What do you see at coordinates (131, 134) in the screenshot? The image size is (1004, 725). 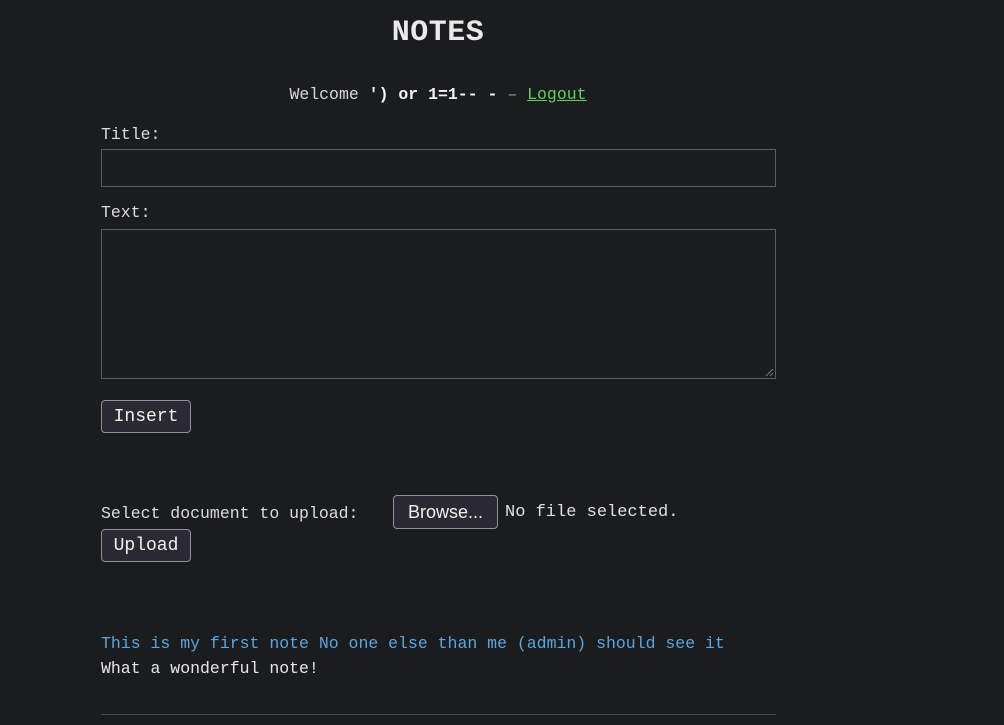 I see `title-label: Title:` at bounding box center [131, 134].